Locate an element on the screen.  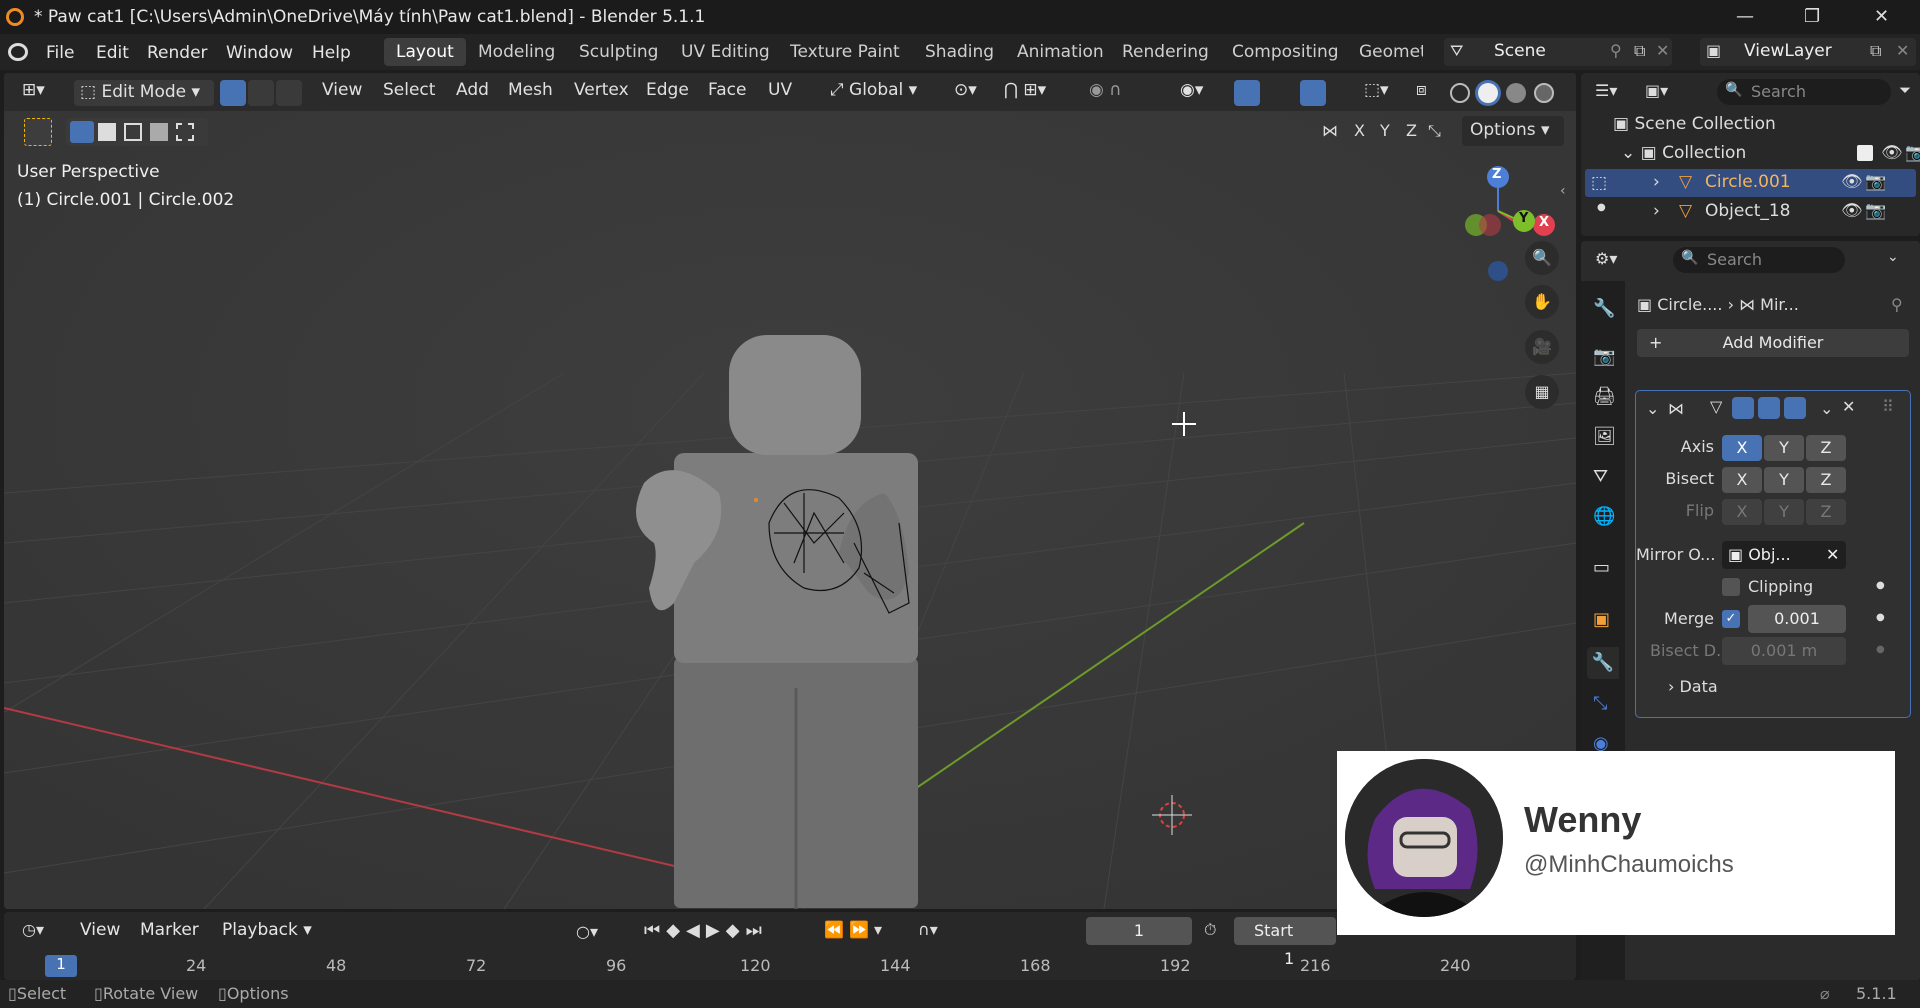
mirror-object-field: ▣ Obj... ✕ is located at coordinates (1784, 555).